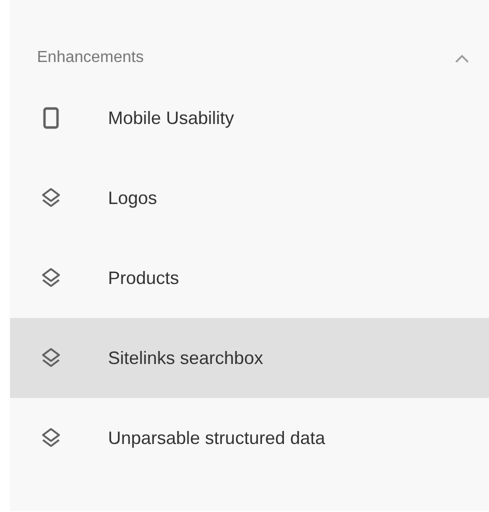 This screenshot has height=512, width=489. I want to click on collapse-chevron-icon, so click(462, 58).